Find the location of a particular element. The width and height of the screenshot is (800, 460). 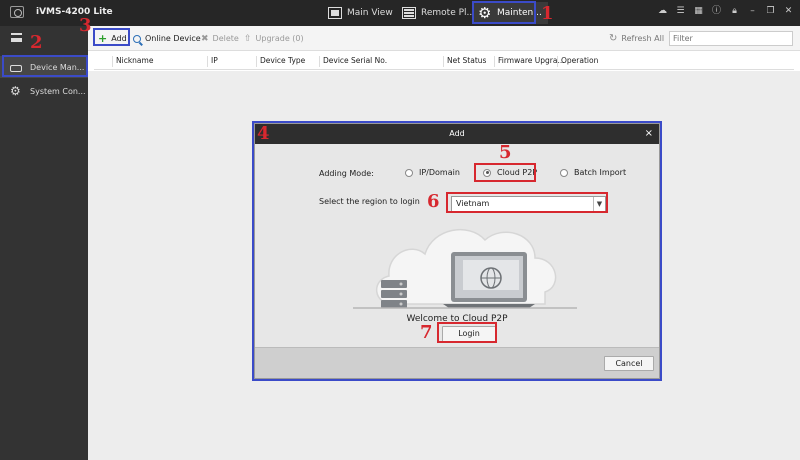

gear-icon: ⚙ is located at coordinates (15, 91).